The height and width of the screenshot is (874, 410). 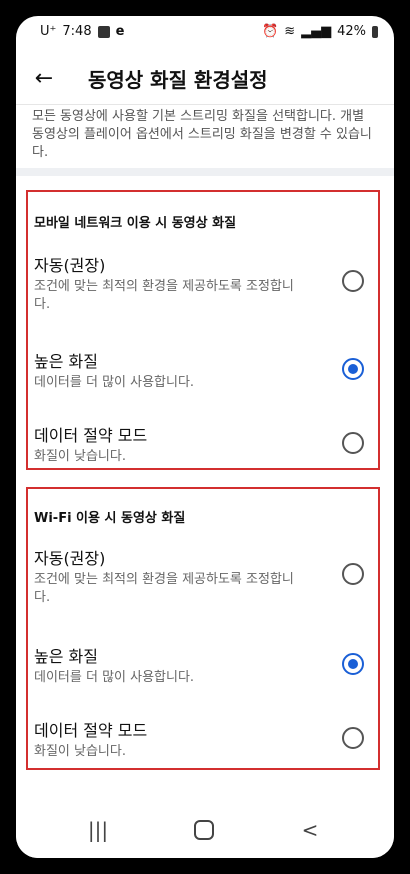 I want to click on page-title: 동영상 화질 환경설정, so click(x=178, y=80).